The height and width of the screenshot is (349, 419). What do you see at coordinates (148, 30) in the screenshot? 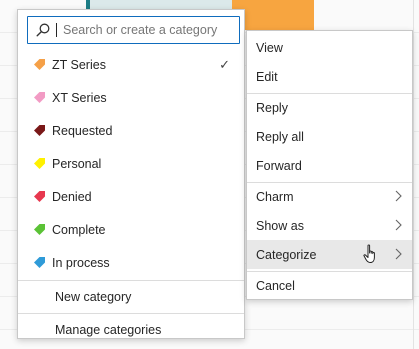
I see `category-search-input` at bounding box center [148, 30].